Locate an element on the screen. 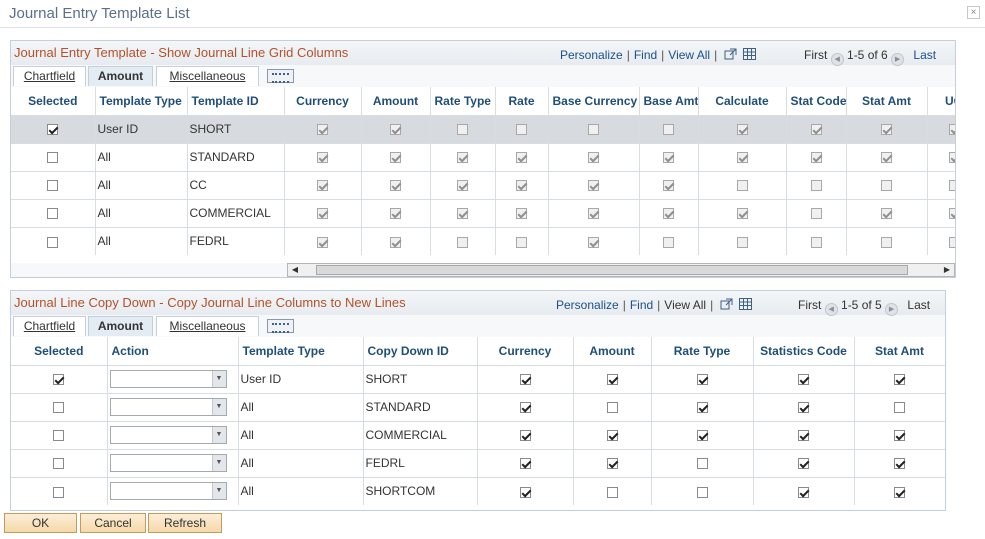 The image size is (985, 539). close-icon: × is located at coordinates (973, 12).